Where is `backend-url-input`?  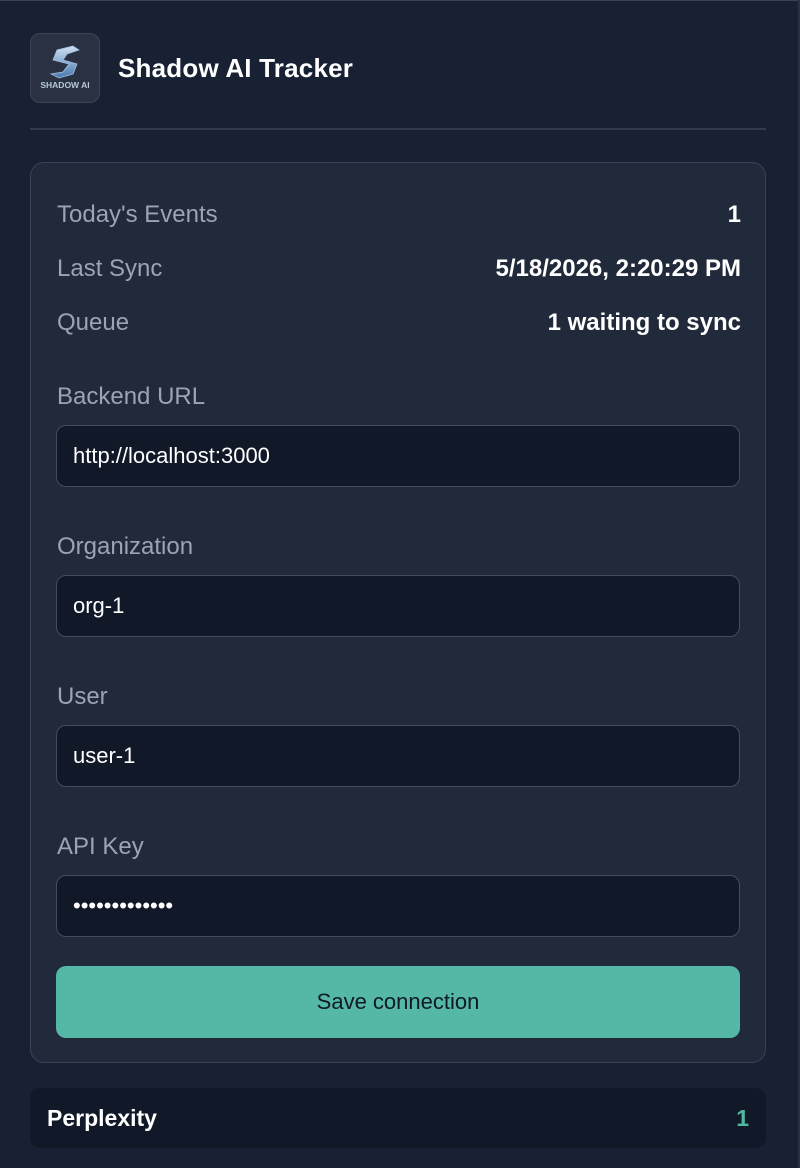 backend-url-input is located at coordinates (398, 456).